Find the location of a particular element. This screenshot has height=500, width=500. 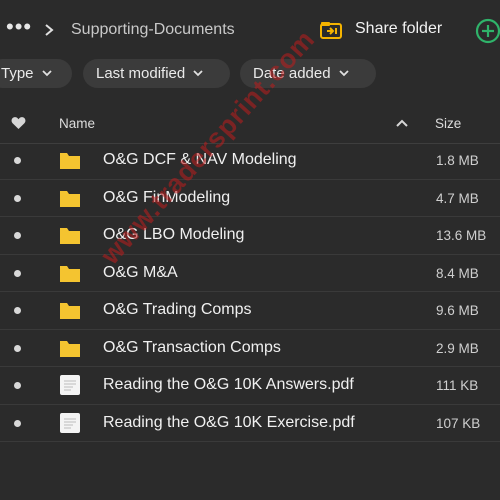

file-name: O&G DCF & NAV Modeling is located at coordinates (200, 160).